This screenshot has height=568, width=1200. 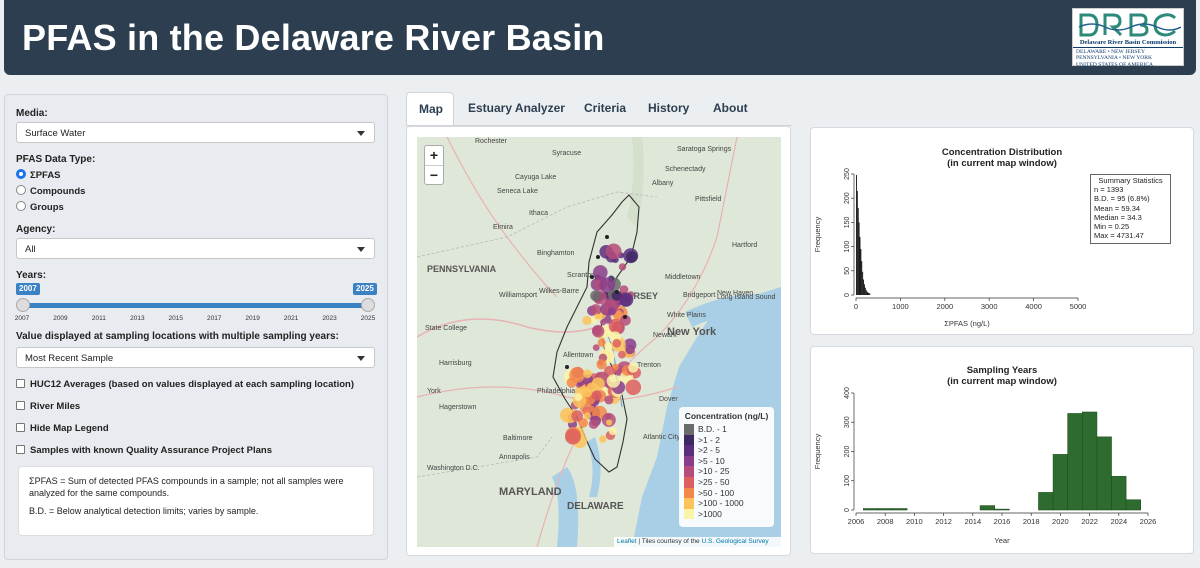 What do you see at coordinates (434, 155) in the screenshot?
I see `zoom-in-button: +` at bounding box center [434, 155].